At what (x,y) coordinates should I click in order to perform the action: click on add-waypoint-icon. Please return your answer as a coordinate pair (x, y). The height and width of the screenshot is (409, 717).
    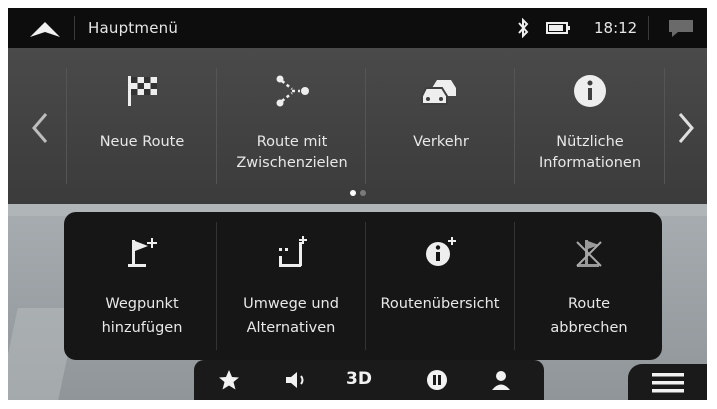
    Looking at the image, I should click on (142, 252).